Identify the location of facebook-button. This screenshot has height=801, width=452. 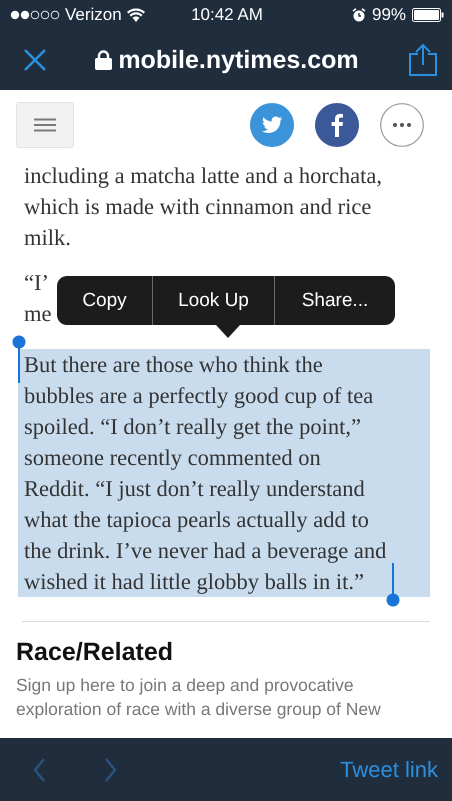
(337, 125).